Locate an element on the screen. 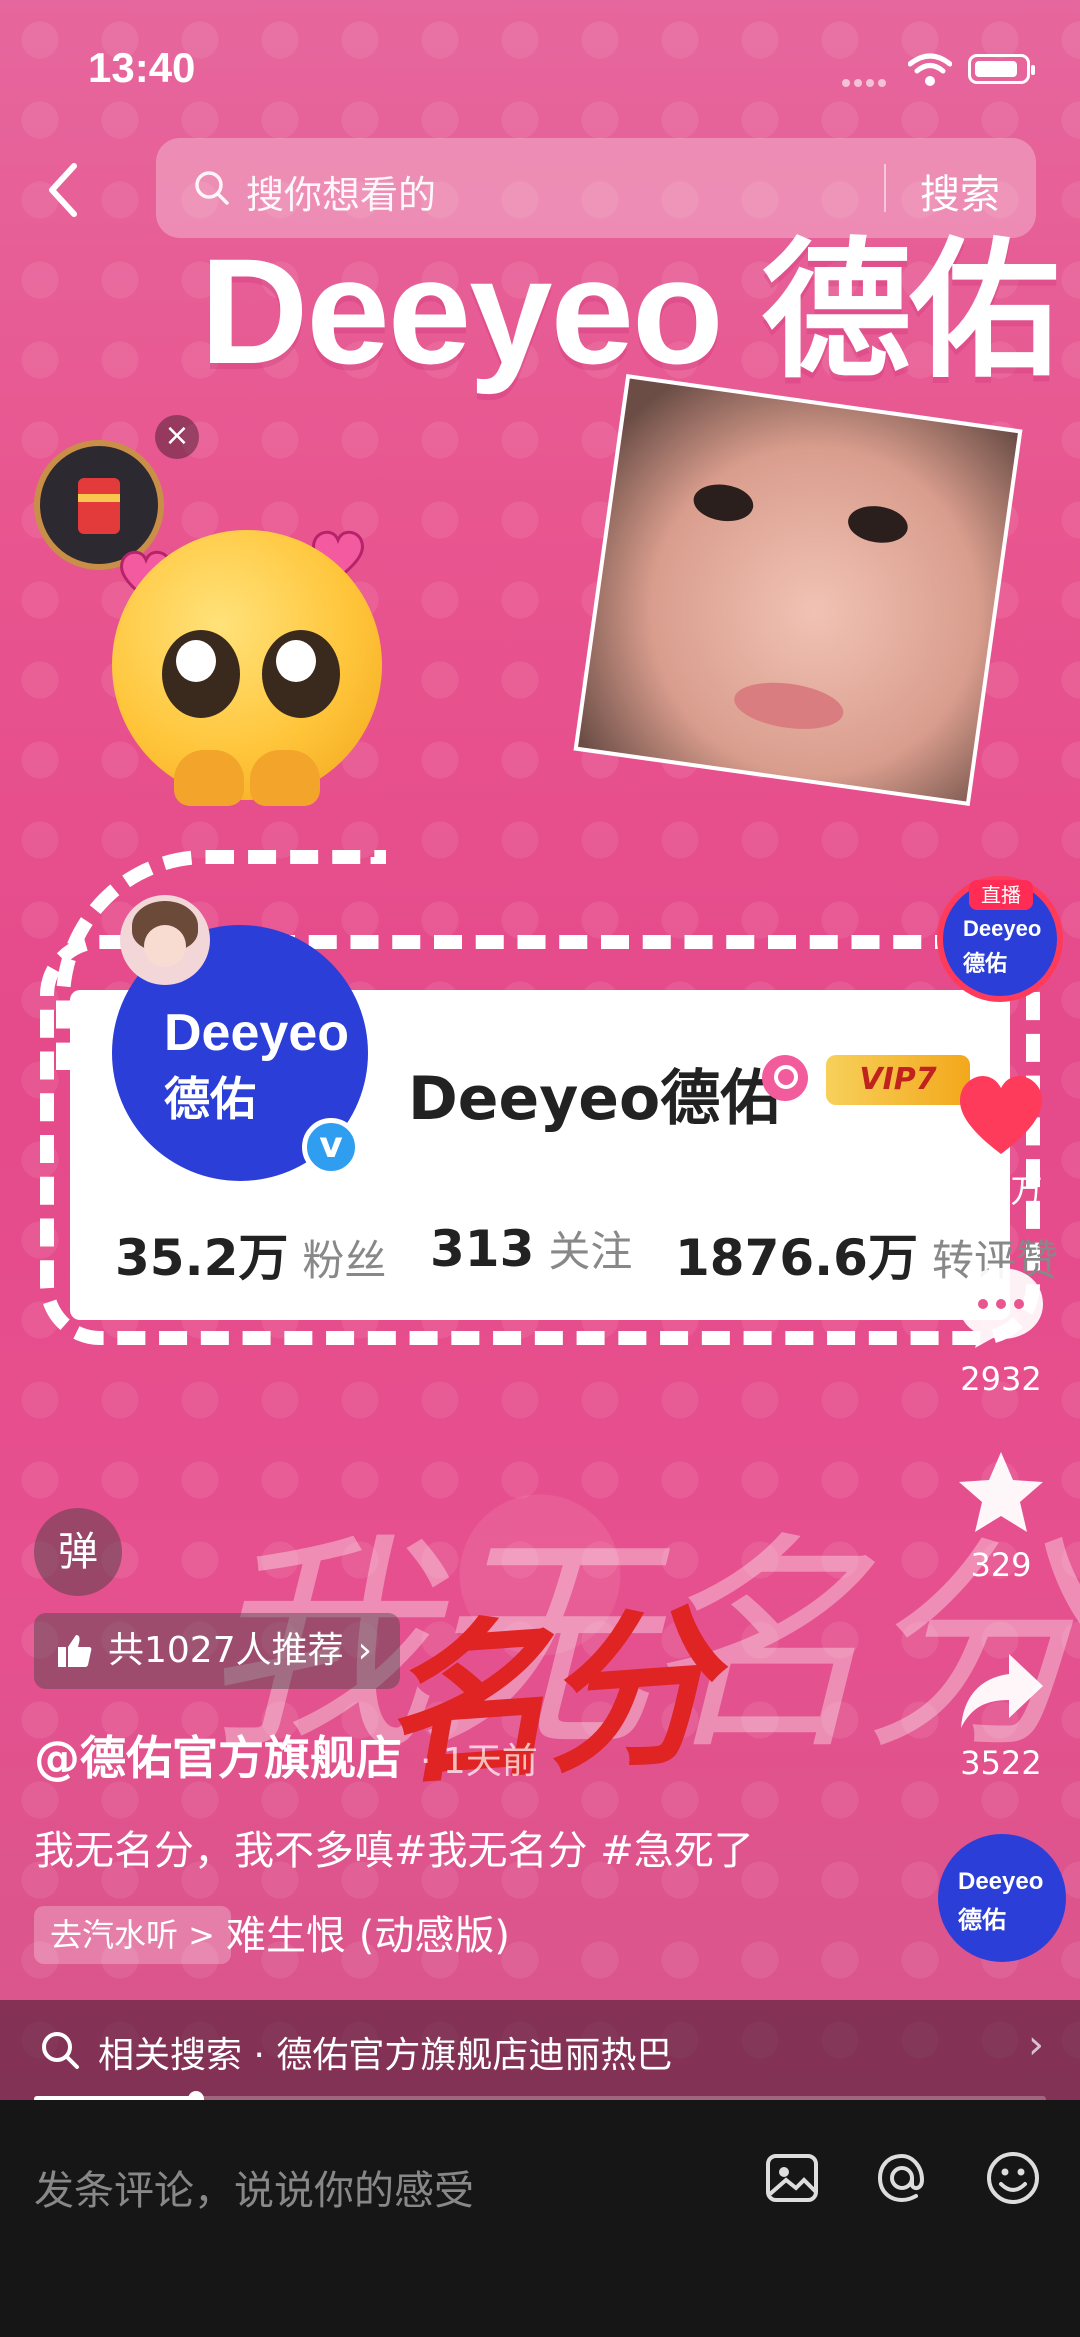 The height and width of the screenshot is (2337, 1080). stat-fans: 35.2万 粉丝 is located at coordinates (251, 1258).